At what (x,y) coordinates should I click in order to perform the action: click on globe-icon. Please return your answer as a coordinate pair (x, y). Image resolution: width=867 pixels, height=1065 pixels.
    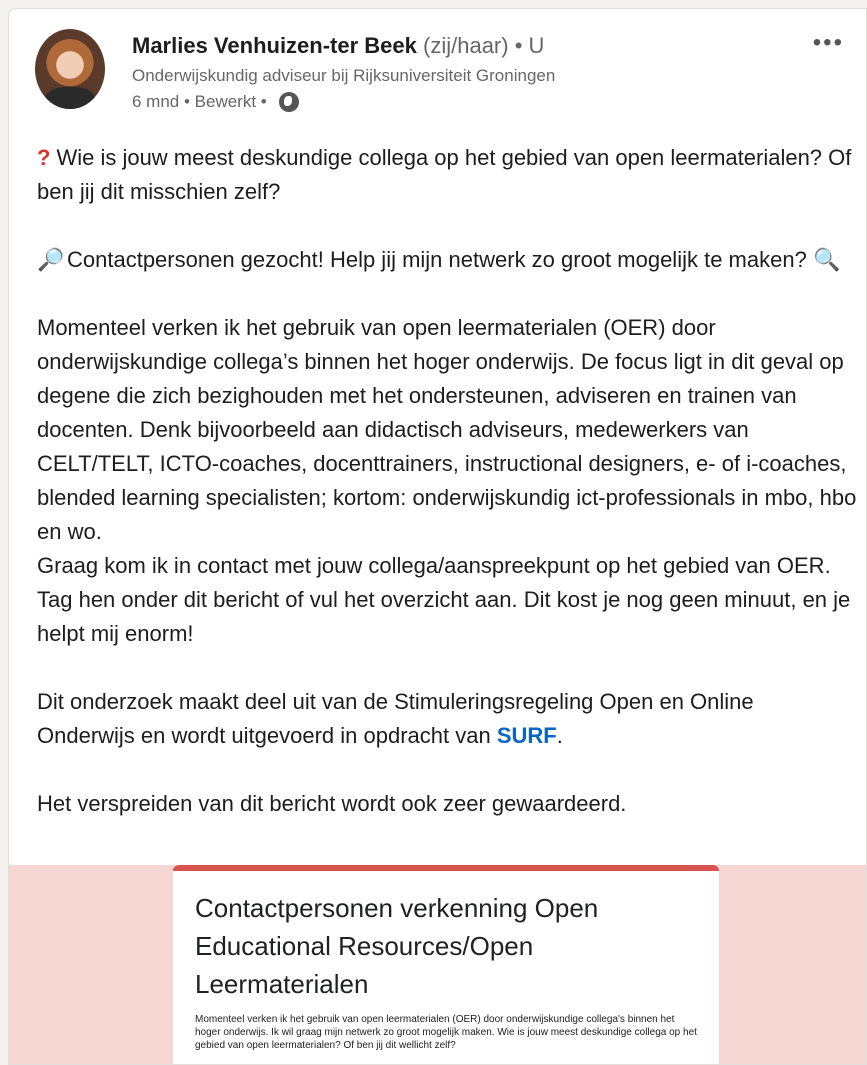
    Looking at the image, I should click on (288, 102).